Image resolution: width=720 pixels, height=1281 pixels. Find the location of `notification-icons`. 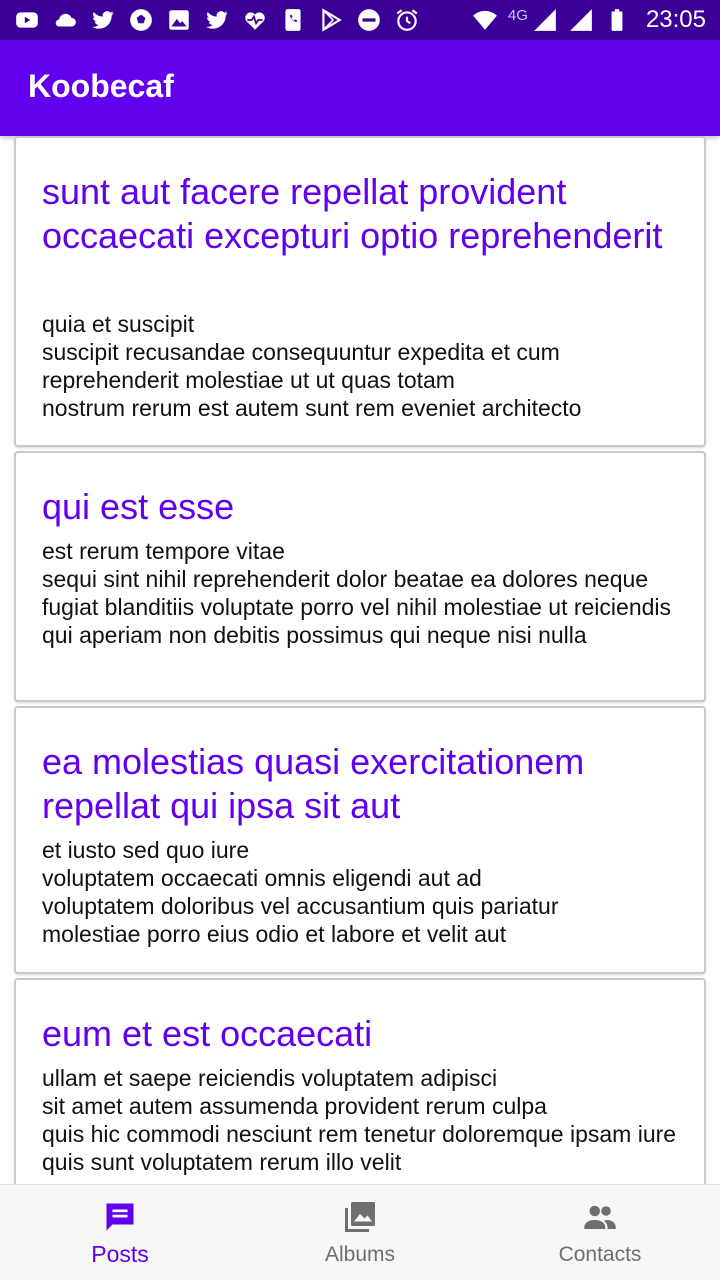

notification-icons is located at coordinates (217, 20).